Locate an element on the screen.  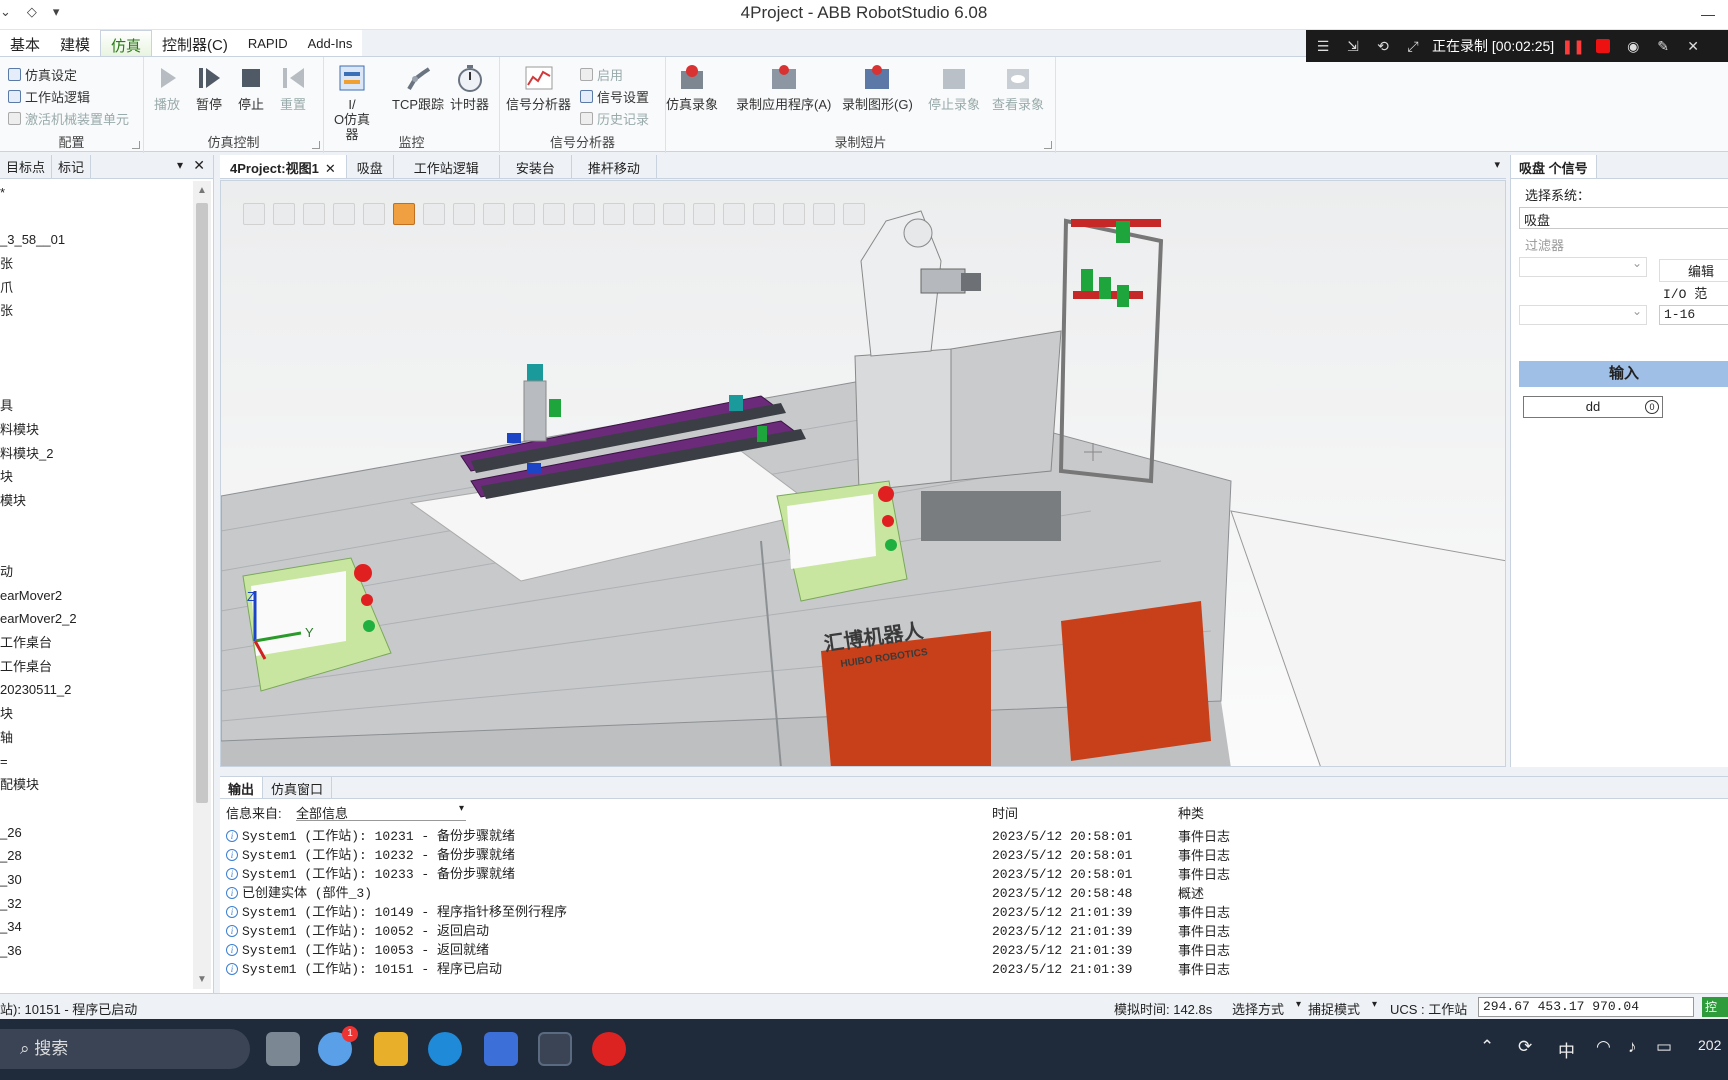
tree-item: * is located at coordinates (97, 193).